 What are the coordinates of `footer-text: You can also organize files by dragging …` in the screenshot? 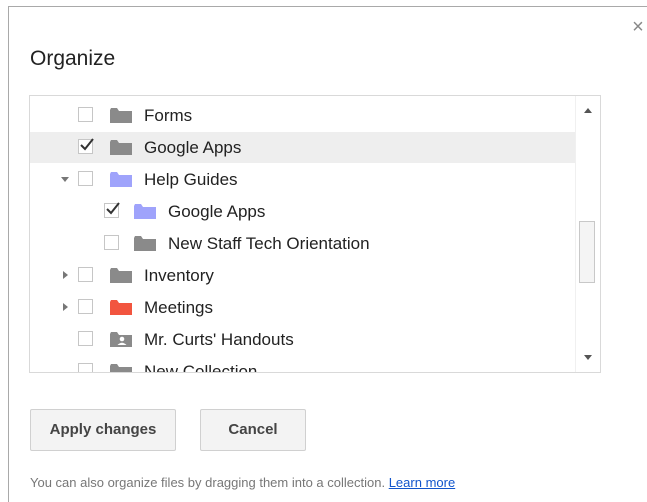 It's located at (208, 482).